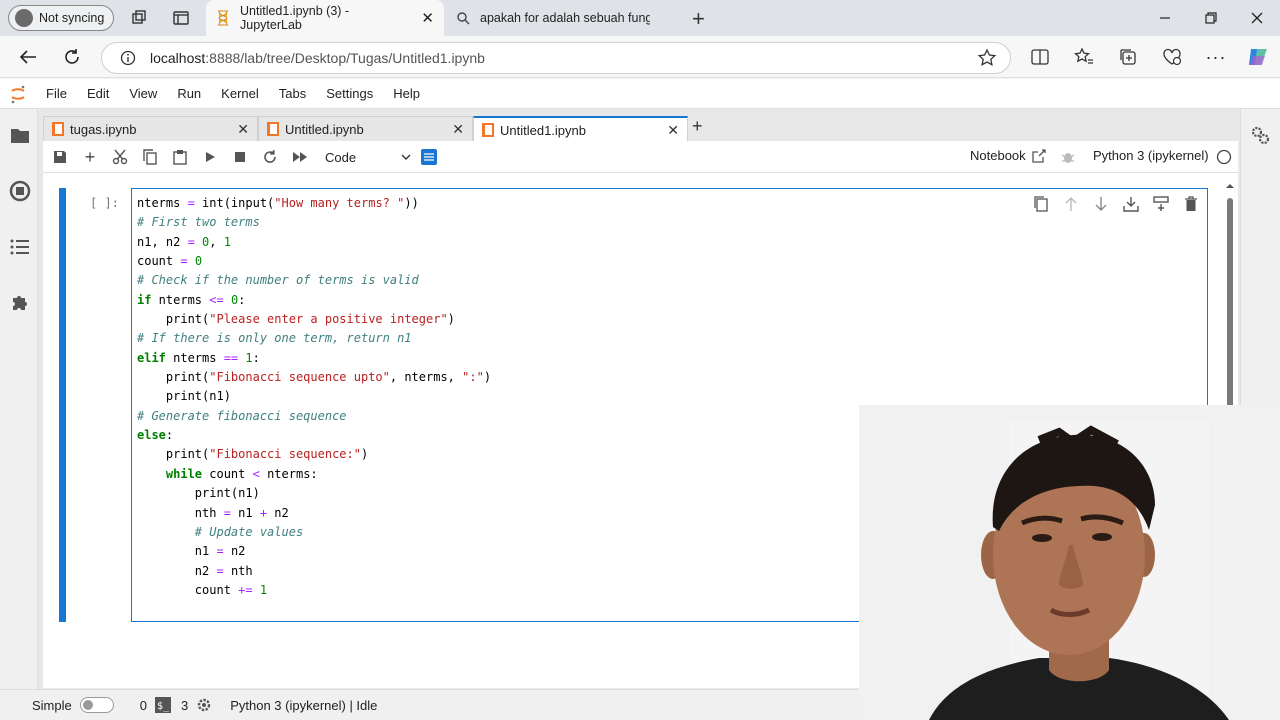 Image resolution: width=1280 pixels, height=720 pixels. Describe the element at coordinates (1257, 18) in the screenshot. I see `close-window-icon` at that location.